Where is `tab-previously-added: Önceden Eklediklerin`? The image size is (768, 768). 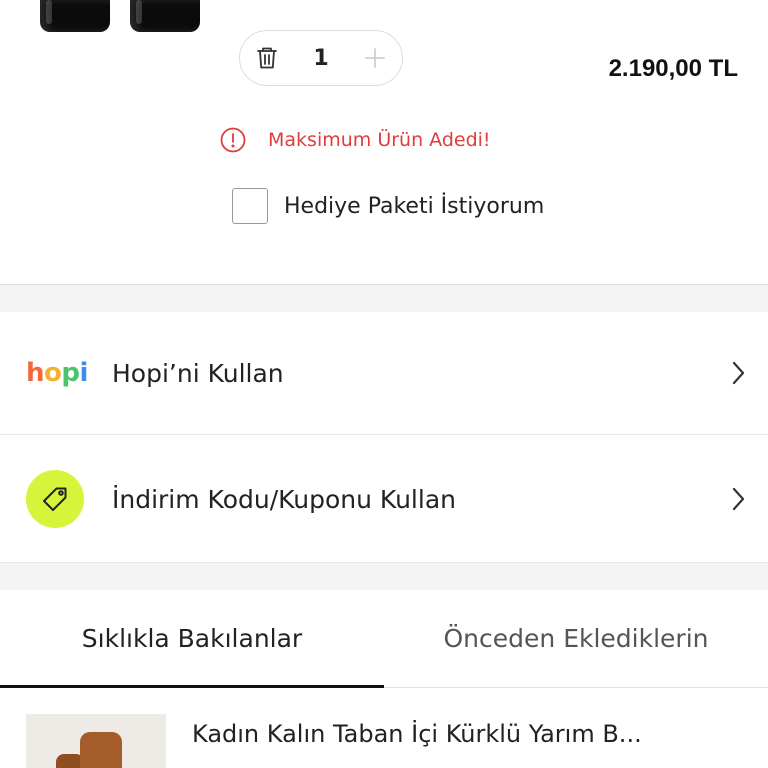
tab-previously-added: Önceden Eklediklerin is located at coordinates (576, 638).